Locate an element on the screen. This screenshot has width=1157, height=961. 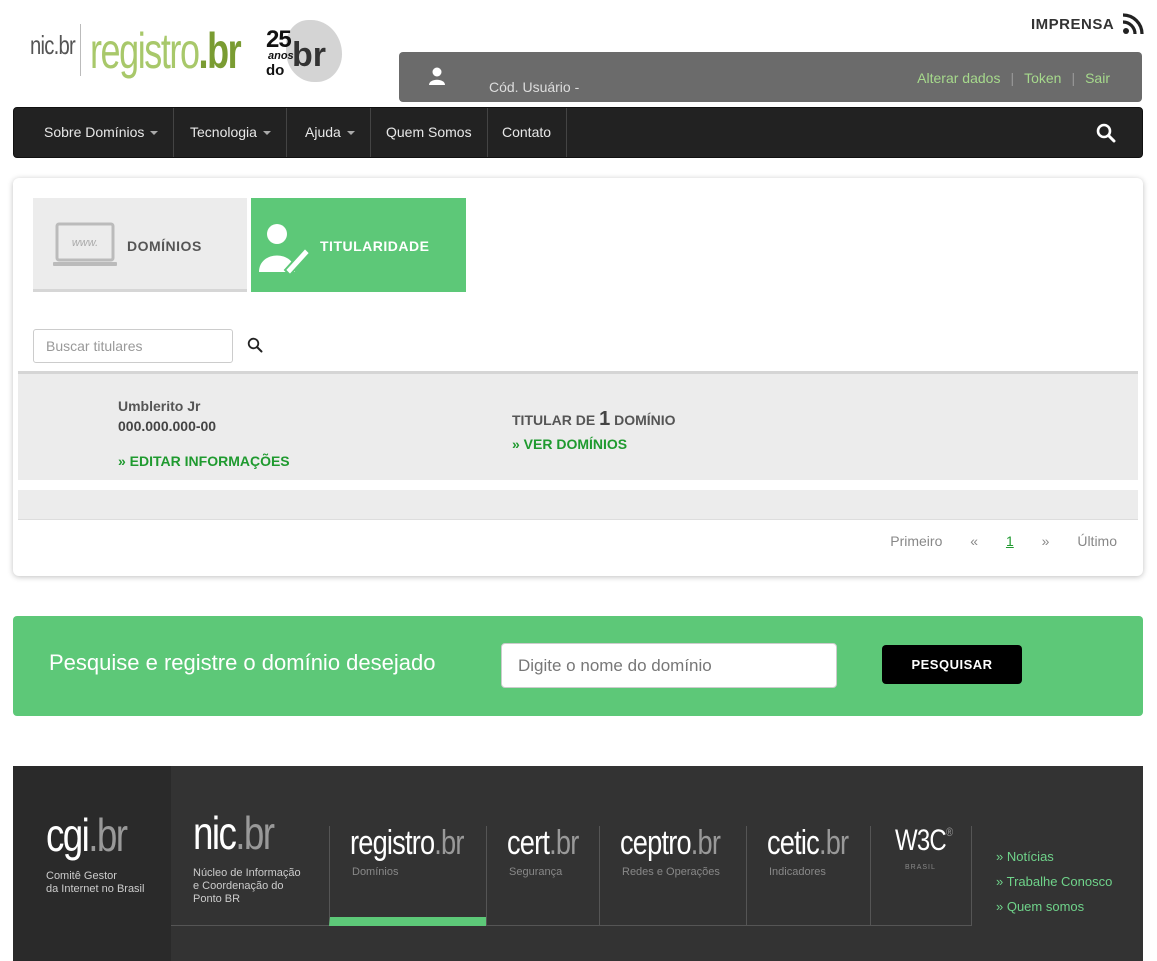
token-link: Token is located at coordinates (1042, 78).